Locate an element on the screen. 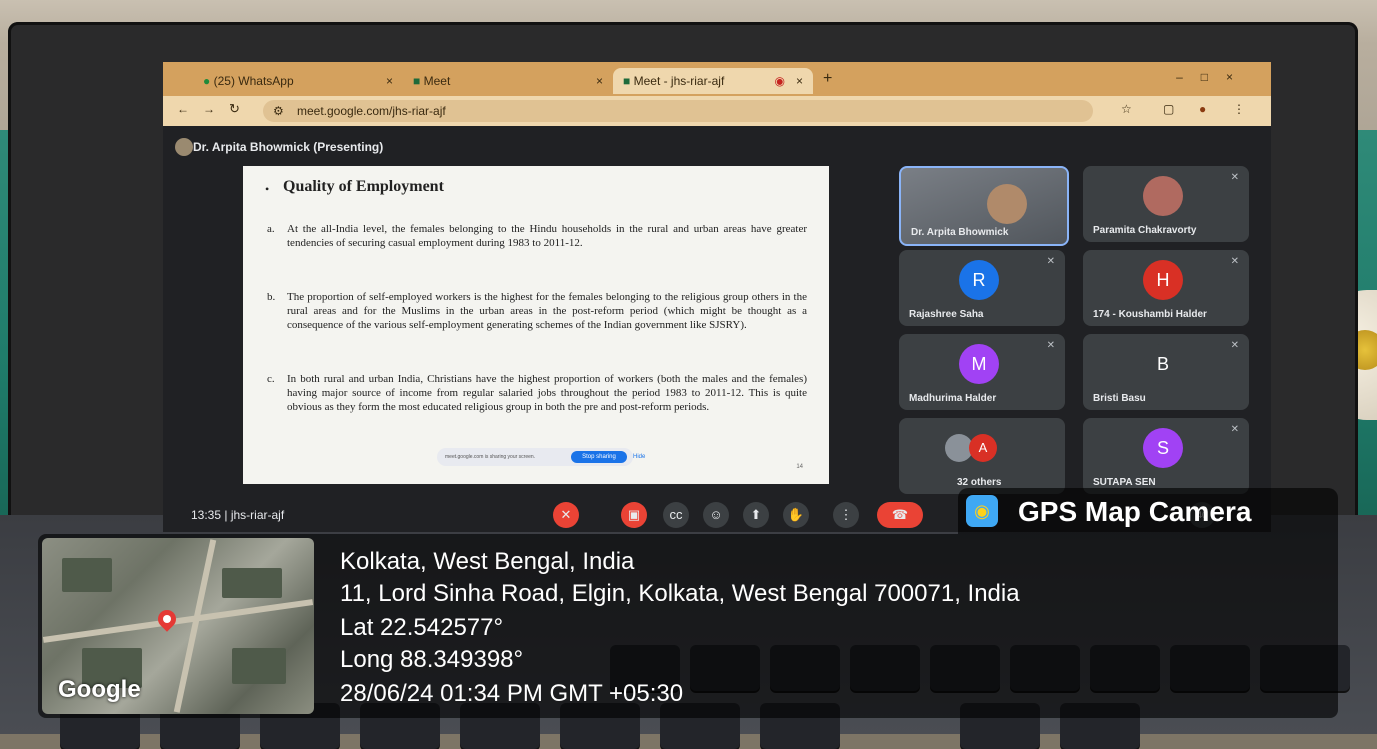 Image resolution: width=1377 pixels, height=749 pixels. participant-name: SUTAPA SEN is located at coordinates (1124, 482).